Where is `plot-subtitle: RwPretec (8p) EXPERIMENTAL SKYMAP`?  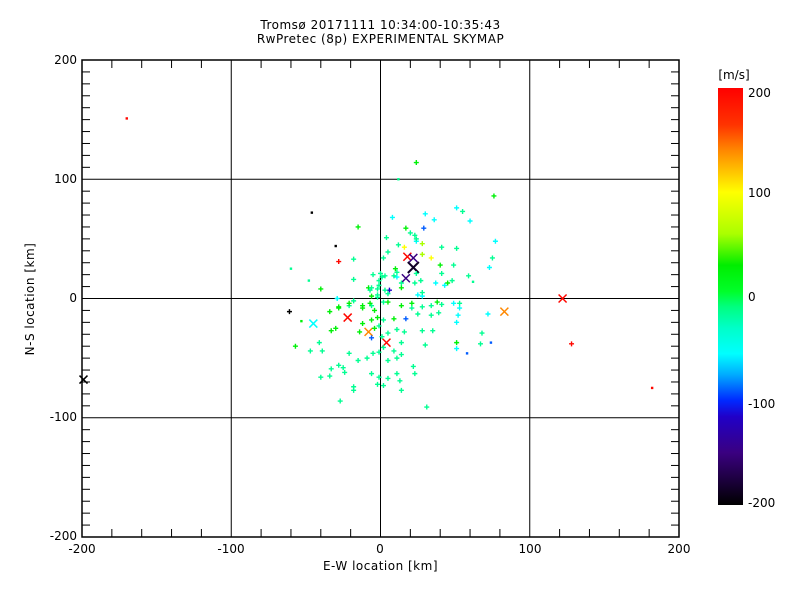 plot-subtitle: RwPretec (8p) EXPERIMENTAL SKYMAP is located at coordinates (380, 39).